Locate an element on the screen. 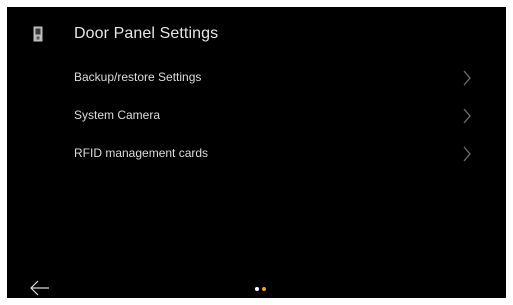 Image resolution: width=513 pixels, height=305 pixels. page-indicator is located at coordinates (262, 290).